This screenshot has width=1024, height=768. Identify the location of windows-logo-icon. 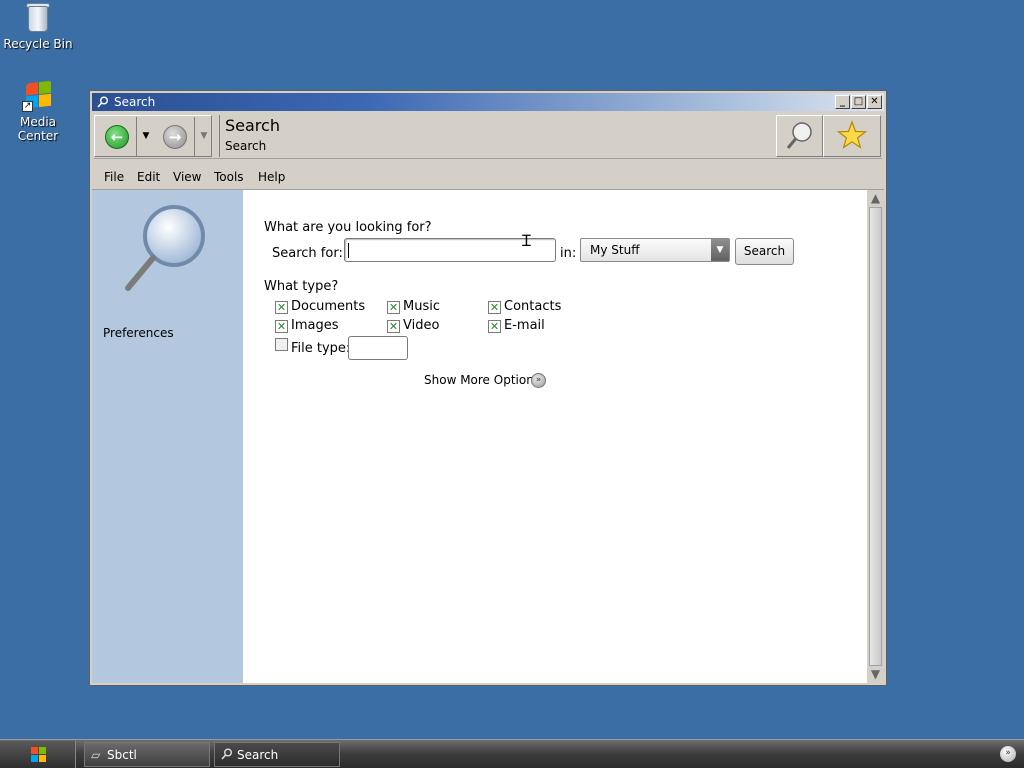
(39, 755).